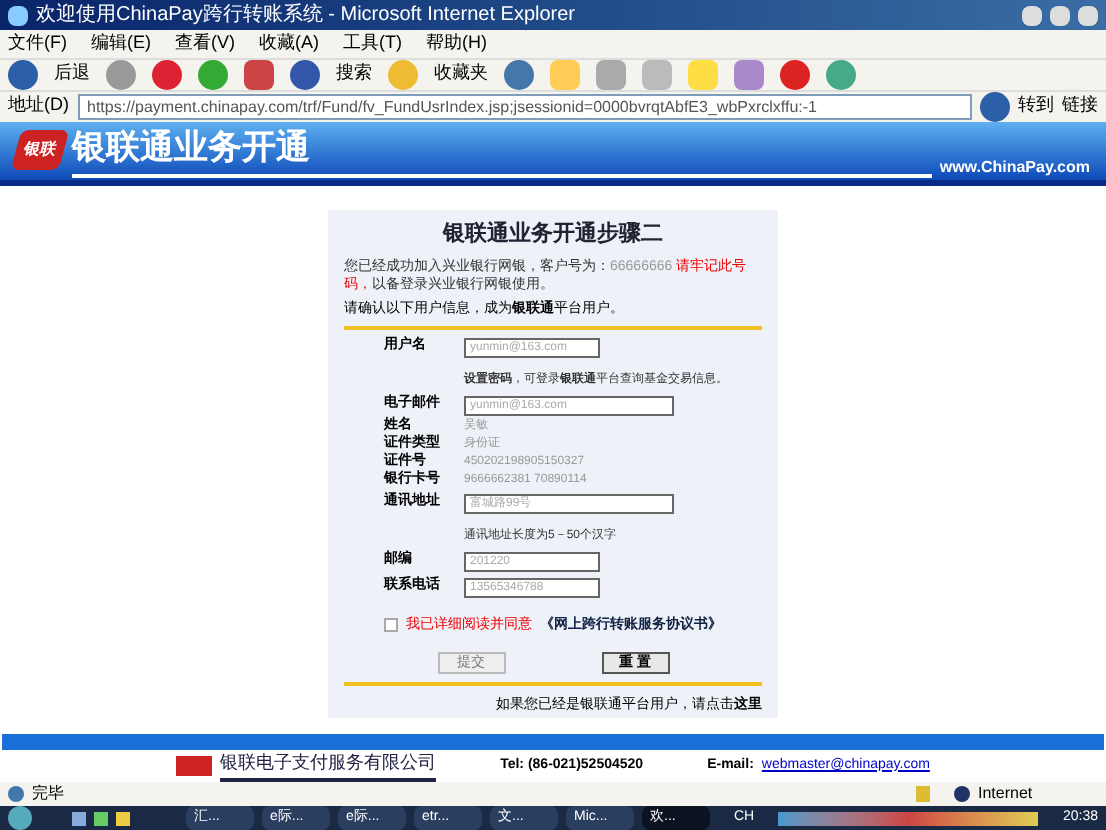 This screenshot has height=830, width=1106. I want to click on address-field: https://payment.chinapay.com/trf/Fund/fv_FundUsrIndex.jsp;jsessionid=0000bvrqtAbfE3_wbPxrclxffu:-1, so click(524, 106).